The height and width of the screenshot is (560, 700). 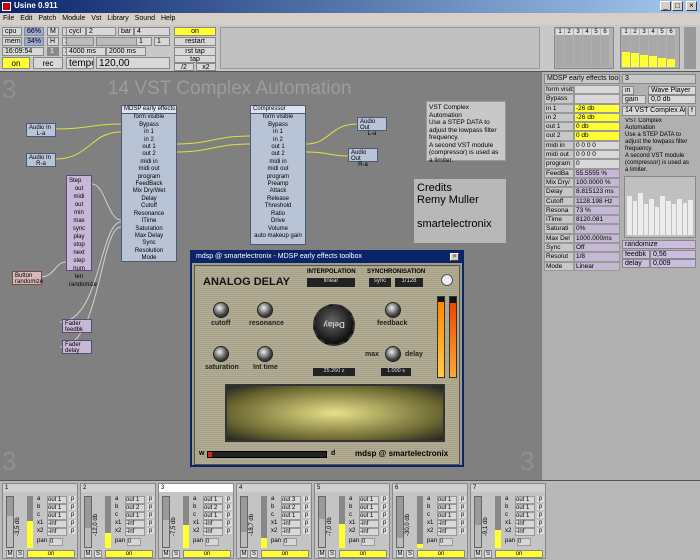 What do you see at coordinates (660, 207) in the screenshot?
I see `step-graph` at bounding box center [660, 207].